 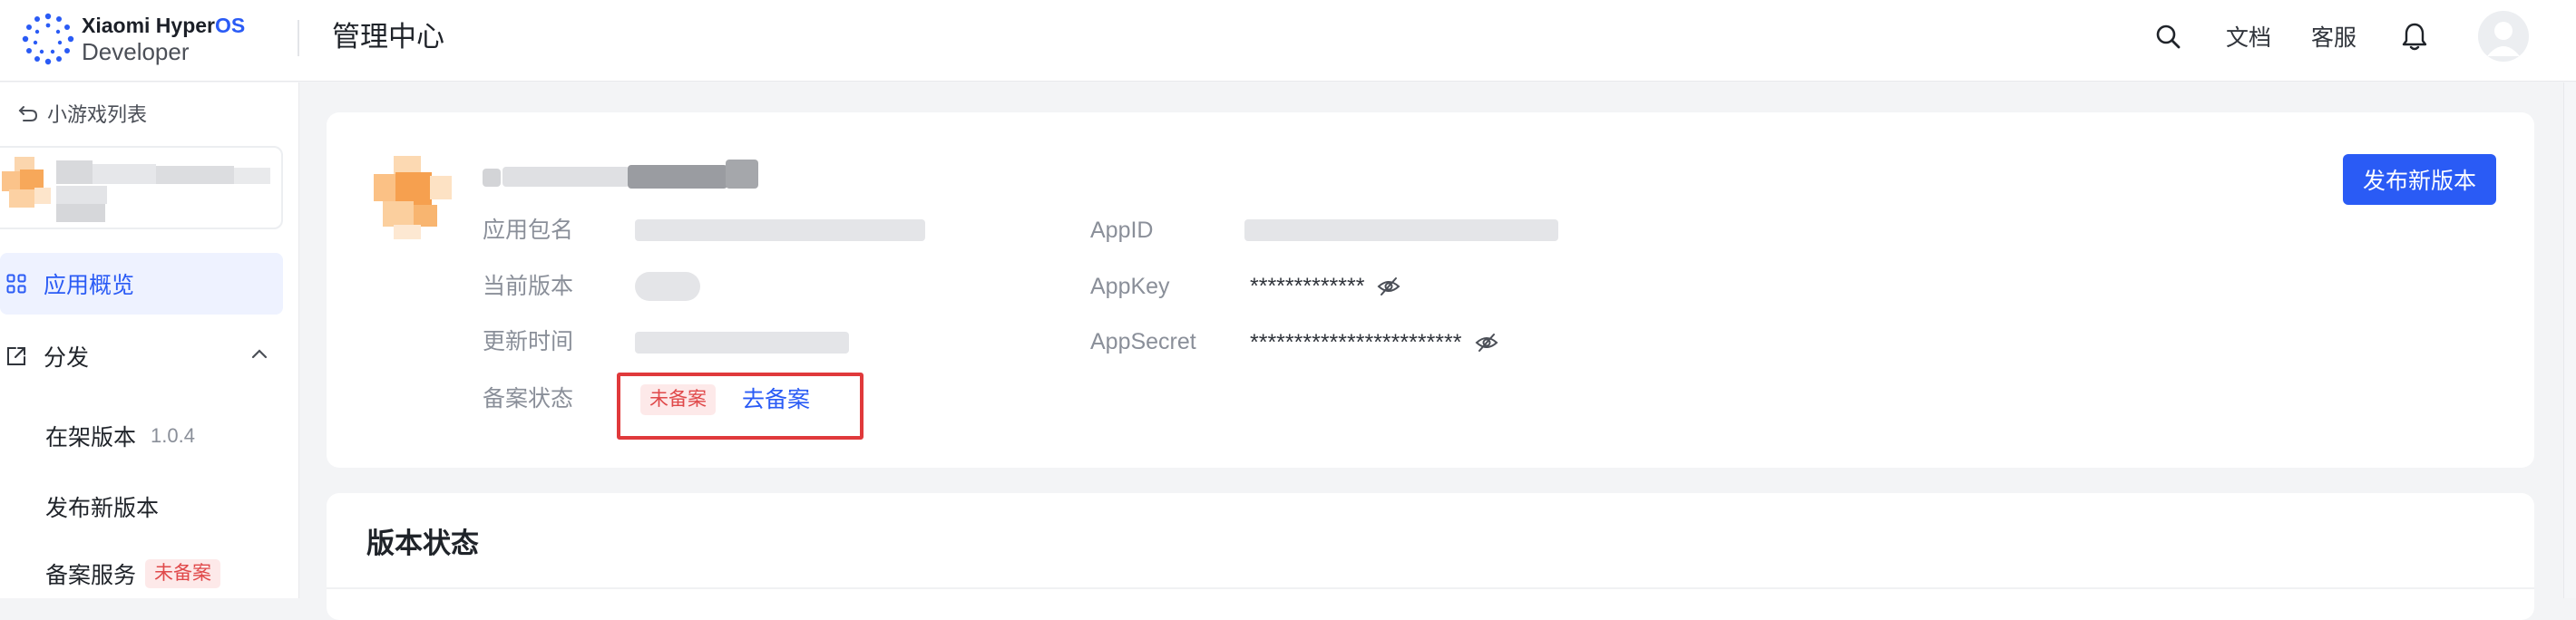 What do you see at coordinates (16, 284) in the screenshot?
I see `grid-icon` at bounding box center [16, 284].